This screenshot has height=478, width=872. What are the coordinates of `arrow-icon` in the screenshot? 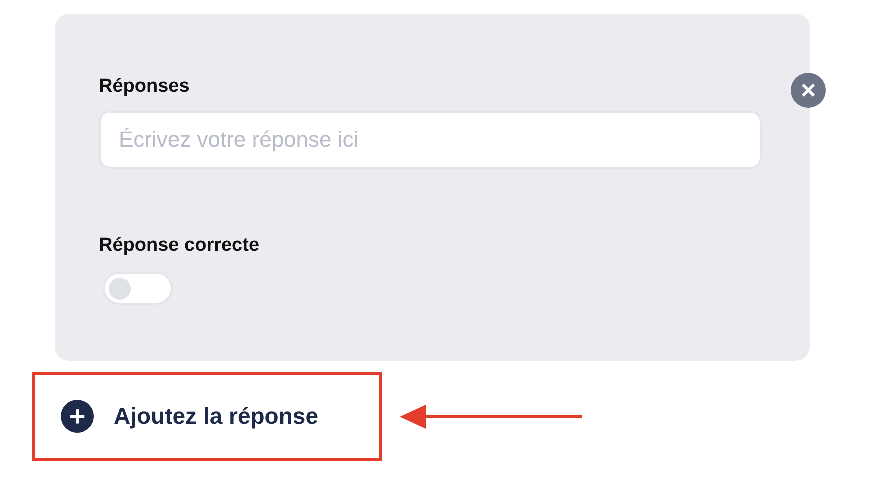 It's located at (491, 417).